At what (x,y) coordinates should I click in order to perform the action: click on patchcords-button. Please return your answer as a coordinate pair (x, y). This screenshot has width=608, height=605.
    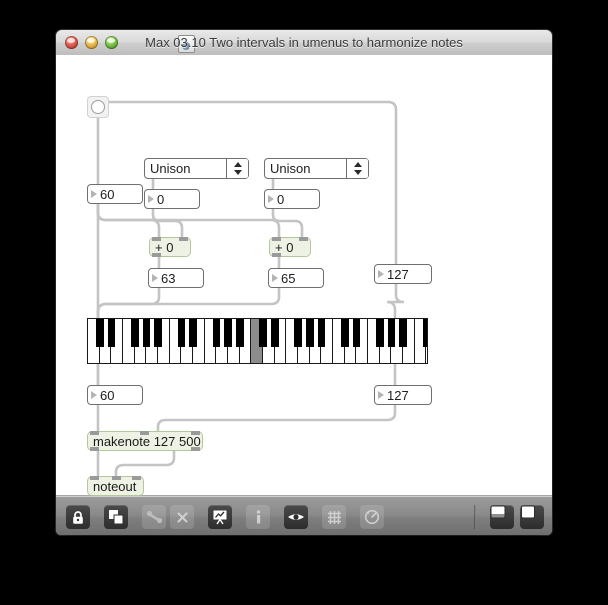
    Looking at the image, I should click on (154, 517).